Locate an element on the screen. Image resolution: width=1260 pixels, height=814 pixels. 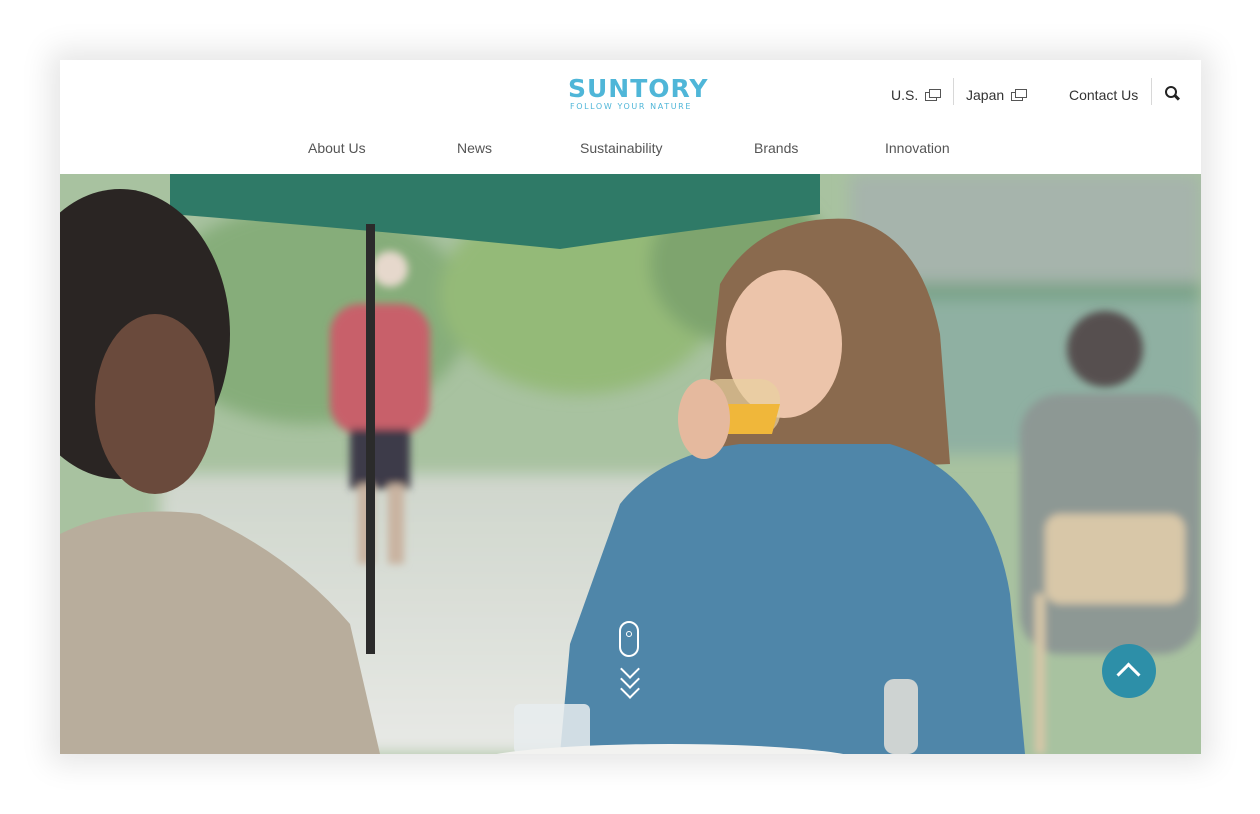
region-japan-link: Japan is located at coordinates (997, 95).